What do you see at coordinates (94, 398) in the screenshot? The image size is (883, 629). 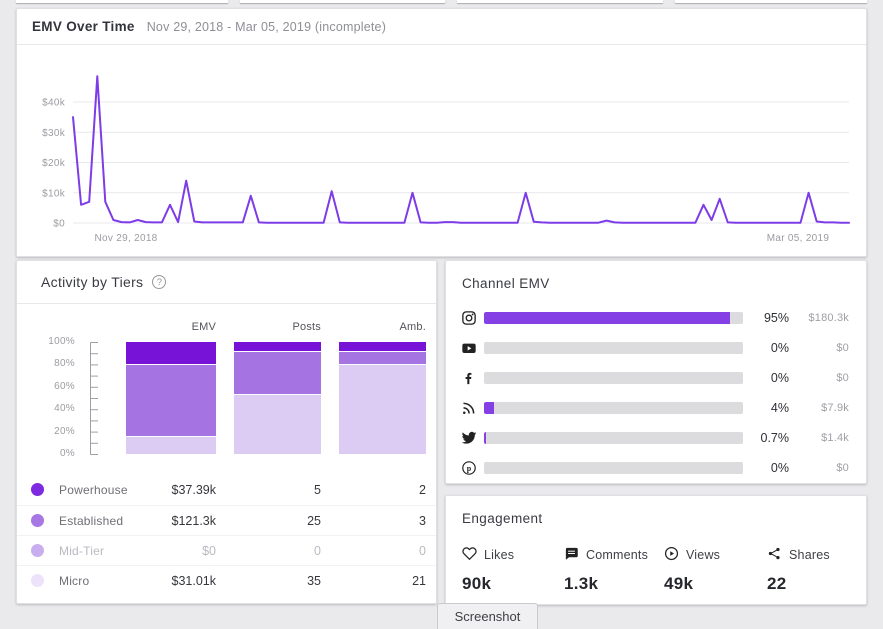 I see `tier-axis-ruler` at bounding box center [94, 398].